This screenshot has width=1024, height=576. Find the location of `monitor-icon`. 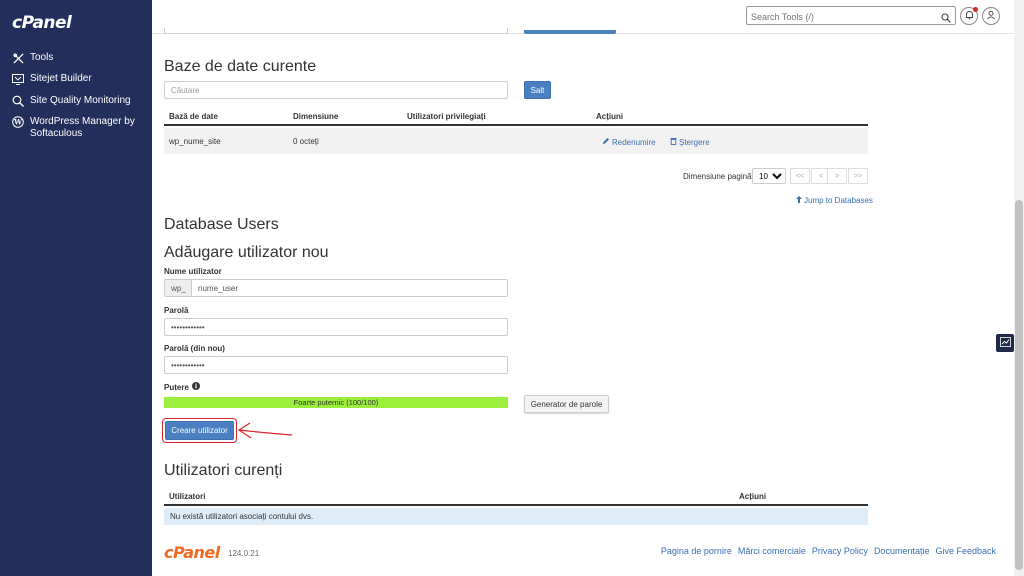

monitor-icon is located at coordinates (18, 79).